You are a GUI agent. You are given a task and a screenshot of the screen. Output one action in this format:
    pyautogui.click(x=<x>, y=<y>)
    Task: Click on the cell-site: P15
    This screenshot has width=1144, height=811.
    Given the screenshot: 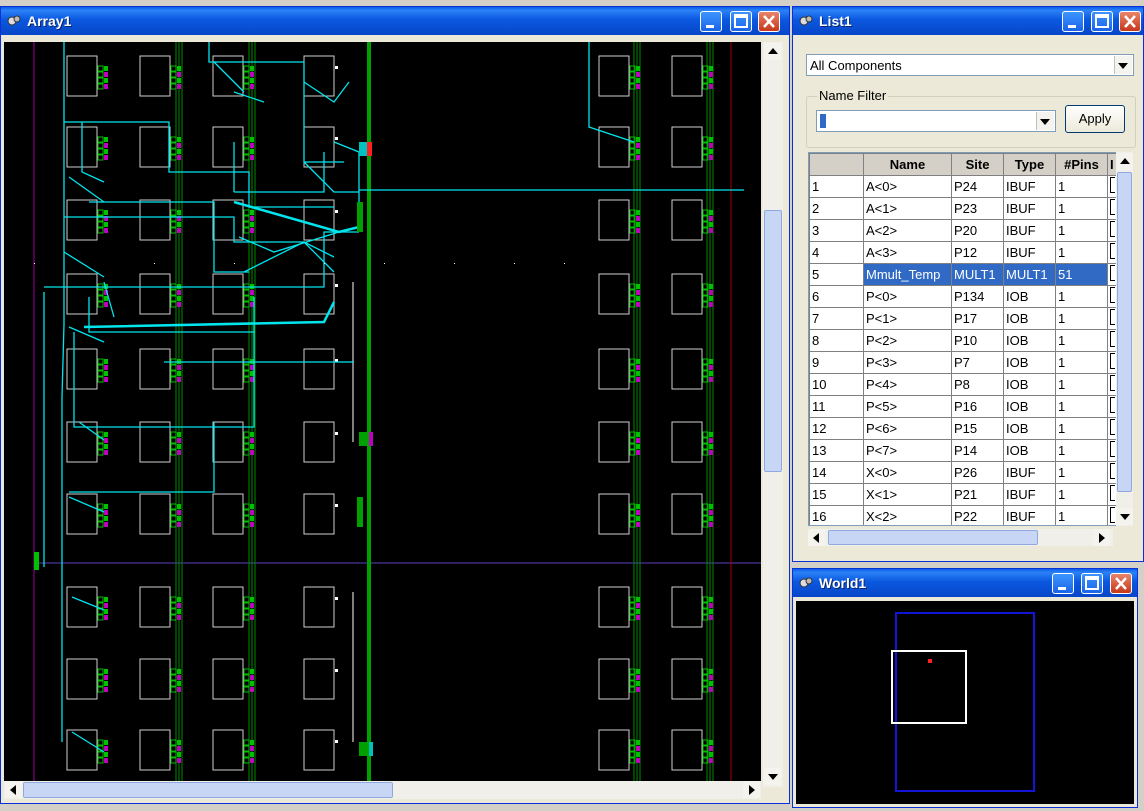 What is the action you would take?
    pyautogui.click(x=977, y=428)
    